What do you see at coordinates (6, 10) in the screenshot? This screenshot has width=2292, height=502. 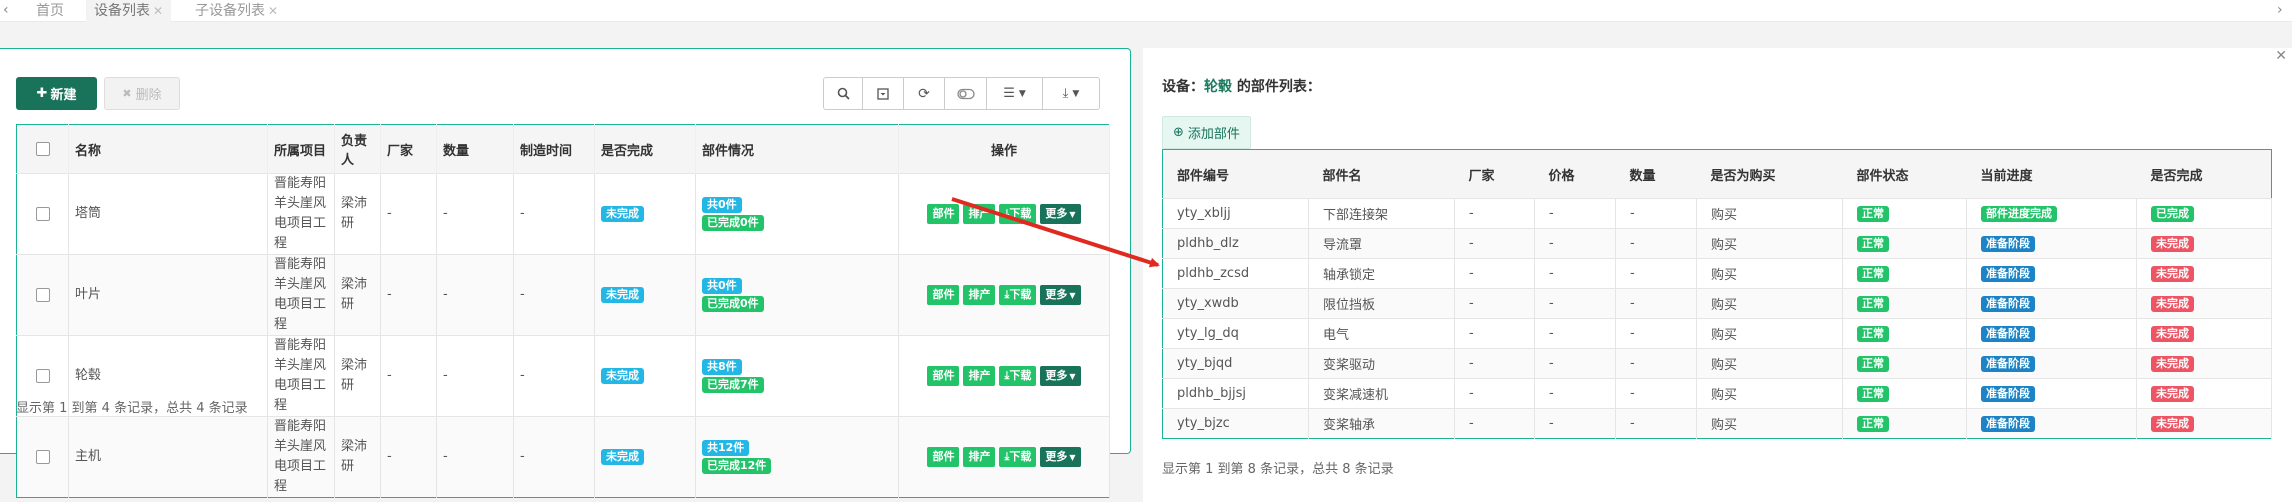 I see `tab-scroll-left-icon: ‹` at bounding box center [6, 10].